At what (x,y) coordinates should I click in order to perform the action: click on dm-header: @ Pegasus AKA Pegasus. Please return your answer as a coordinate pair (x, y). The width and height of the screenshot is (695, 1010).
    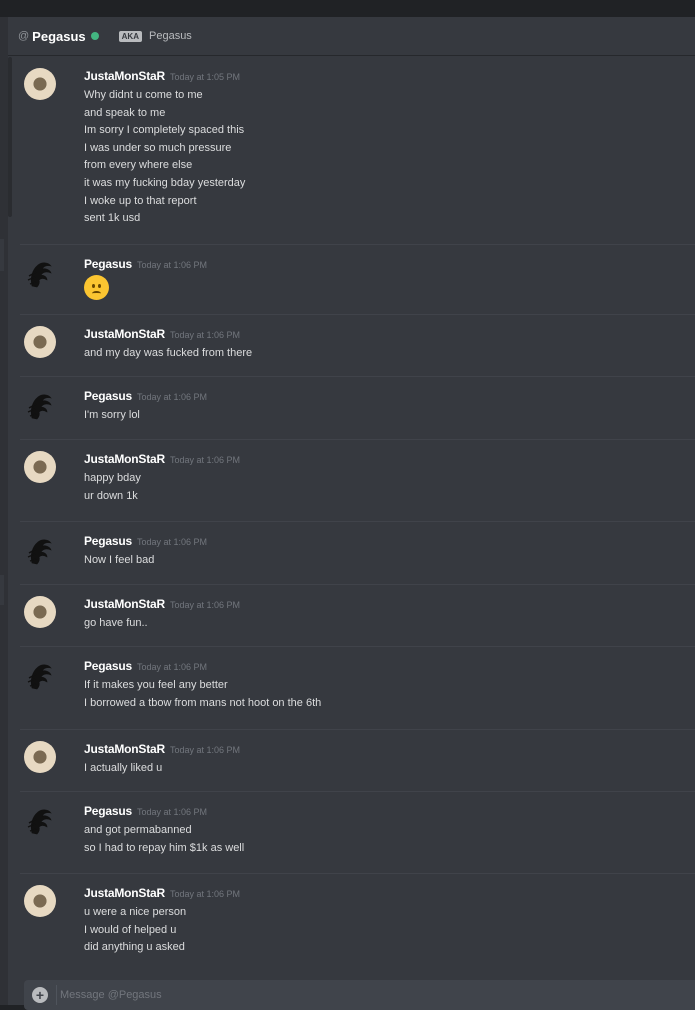
    Looking at the image, I should click on (351, 36).